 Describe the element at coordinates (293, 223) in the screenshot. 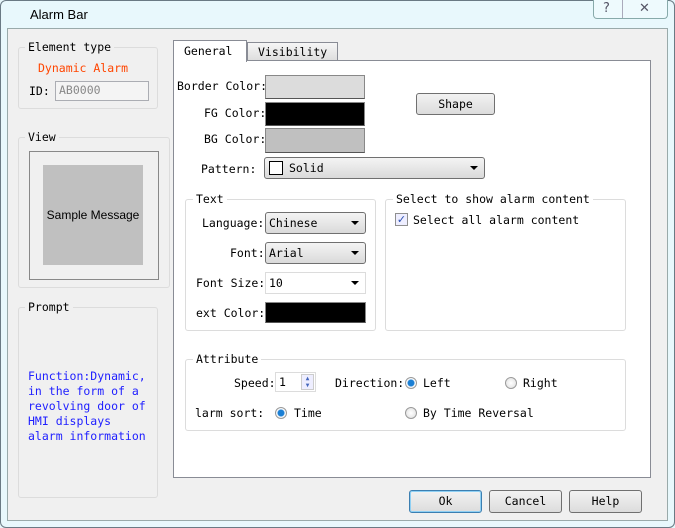

I see `language-value: Chinese` at that location.